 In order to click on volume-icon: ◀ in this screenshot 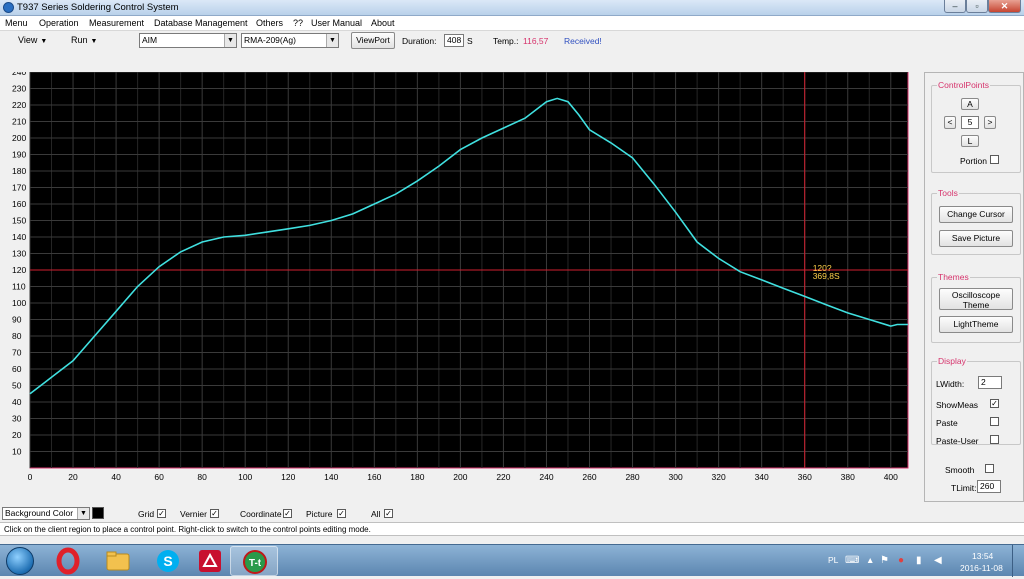, I will do `click(938, 560)`.